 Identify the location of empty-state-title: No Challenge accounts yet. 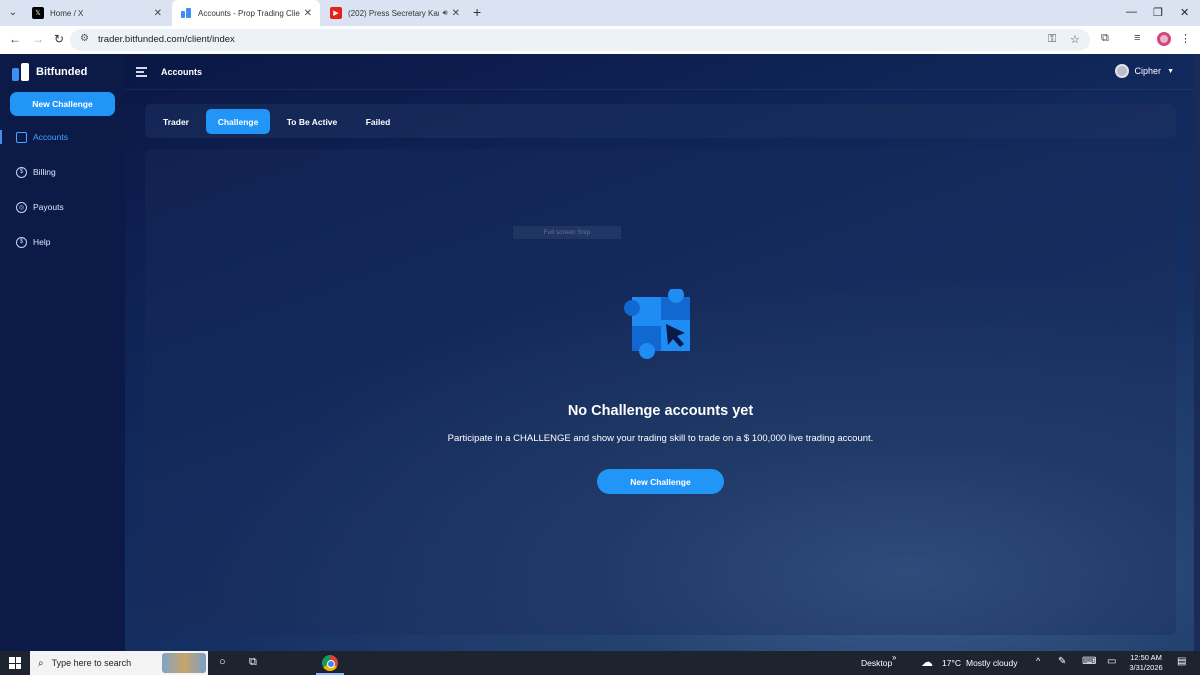
(660, 411).